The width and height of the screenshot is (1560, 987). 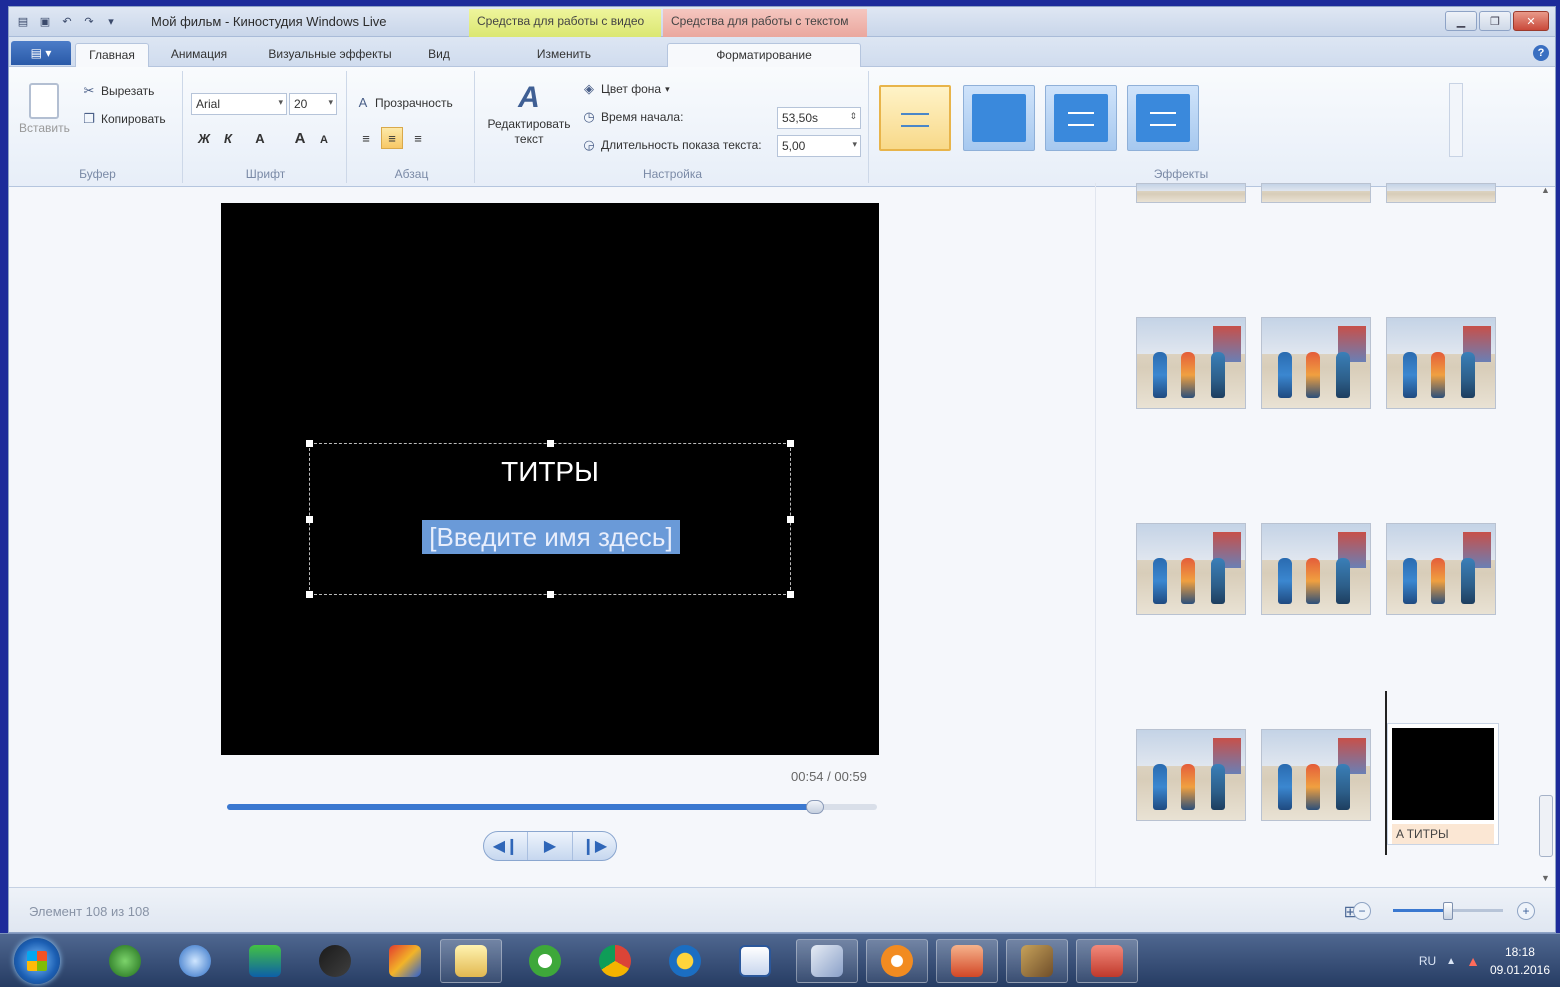 I want to click on font-size-select: 20 ▾, so click(x=313, y=104).